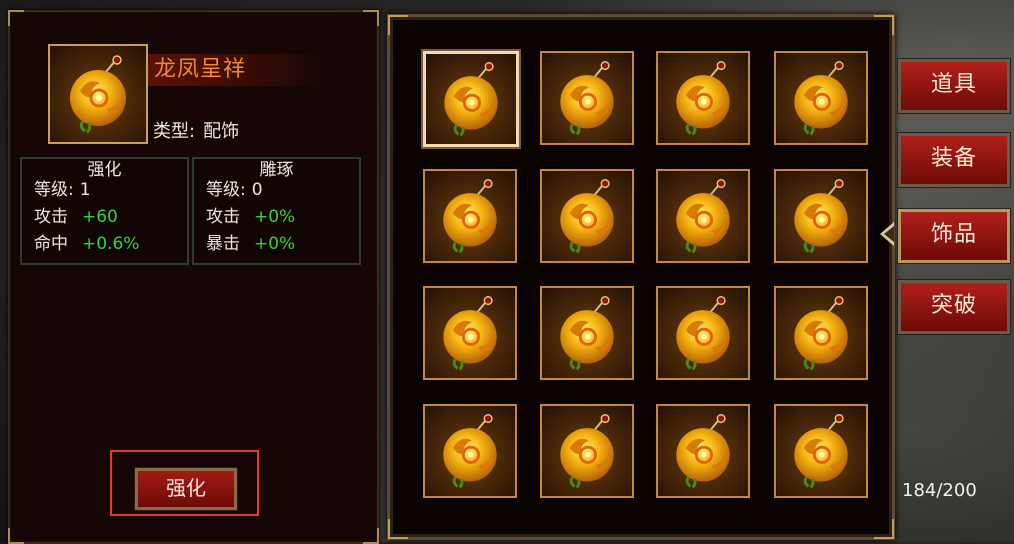 The image size is (1014, 544). I want to click on active-tab-arrow-inner, so click(889, 234).